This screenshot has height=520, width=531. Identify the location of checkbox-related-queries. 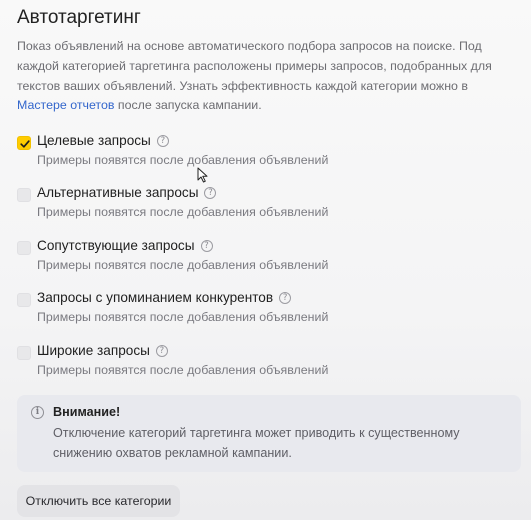
(24, 248).